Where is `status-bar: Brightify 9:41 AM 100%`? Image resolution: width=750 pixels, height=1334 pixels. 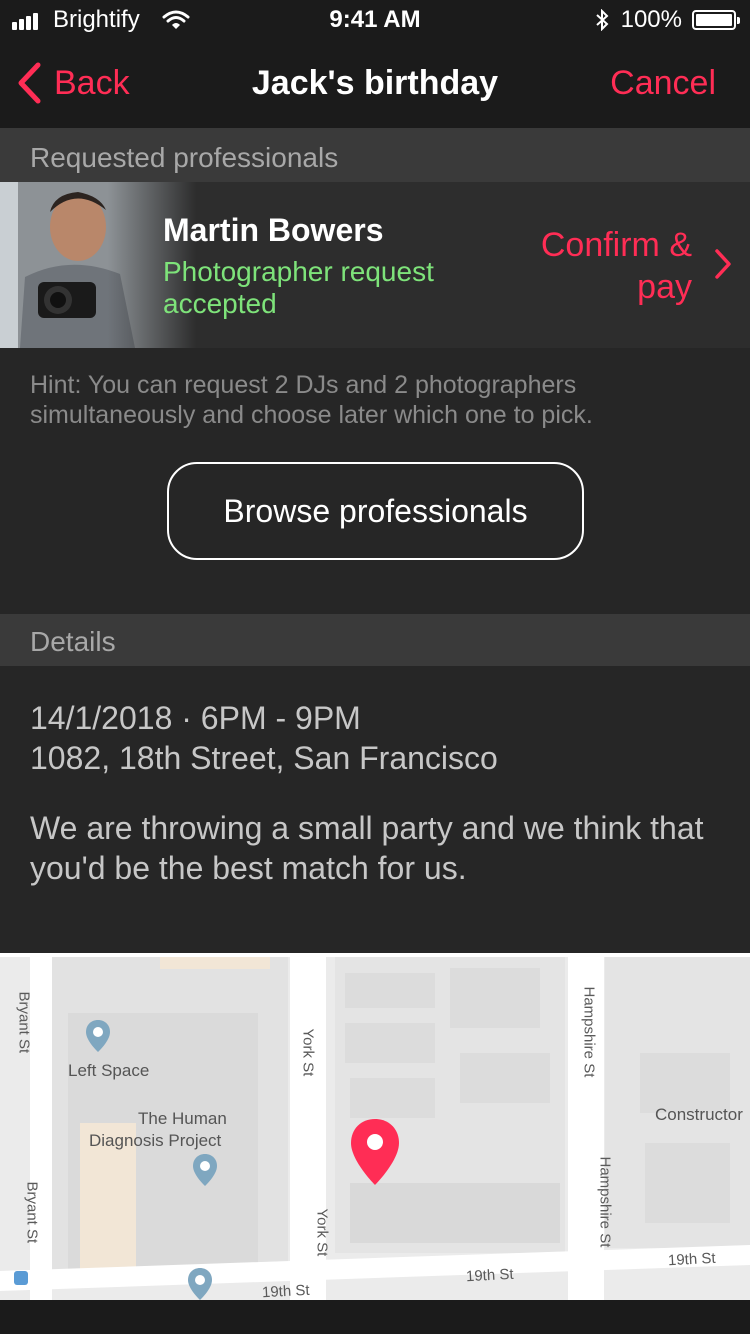
status-bar: Brightify 9:41 AM 100% is located at coordinates (375, 20).